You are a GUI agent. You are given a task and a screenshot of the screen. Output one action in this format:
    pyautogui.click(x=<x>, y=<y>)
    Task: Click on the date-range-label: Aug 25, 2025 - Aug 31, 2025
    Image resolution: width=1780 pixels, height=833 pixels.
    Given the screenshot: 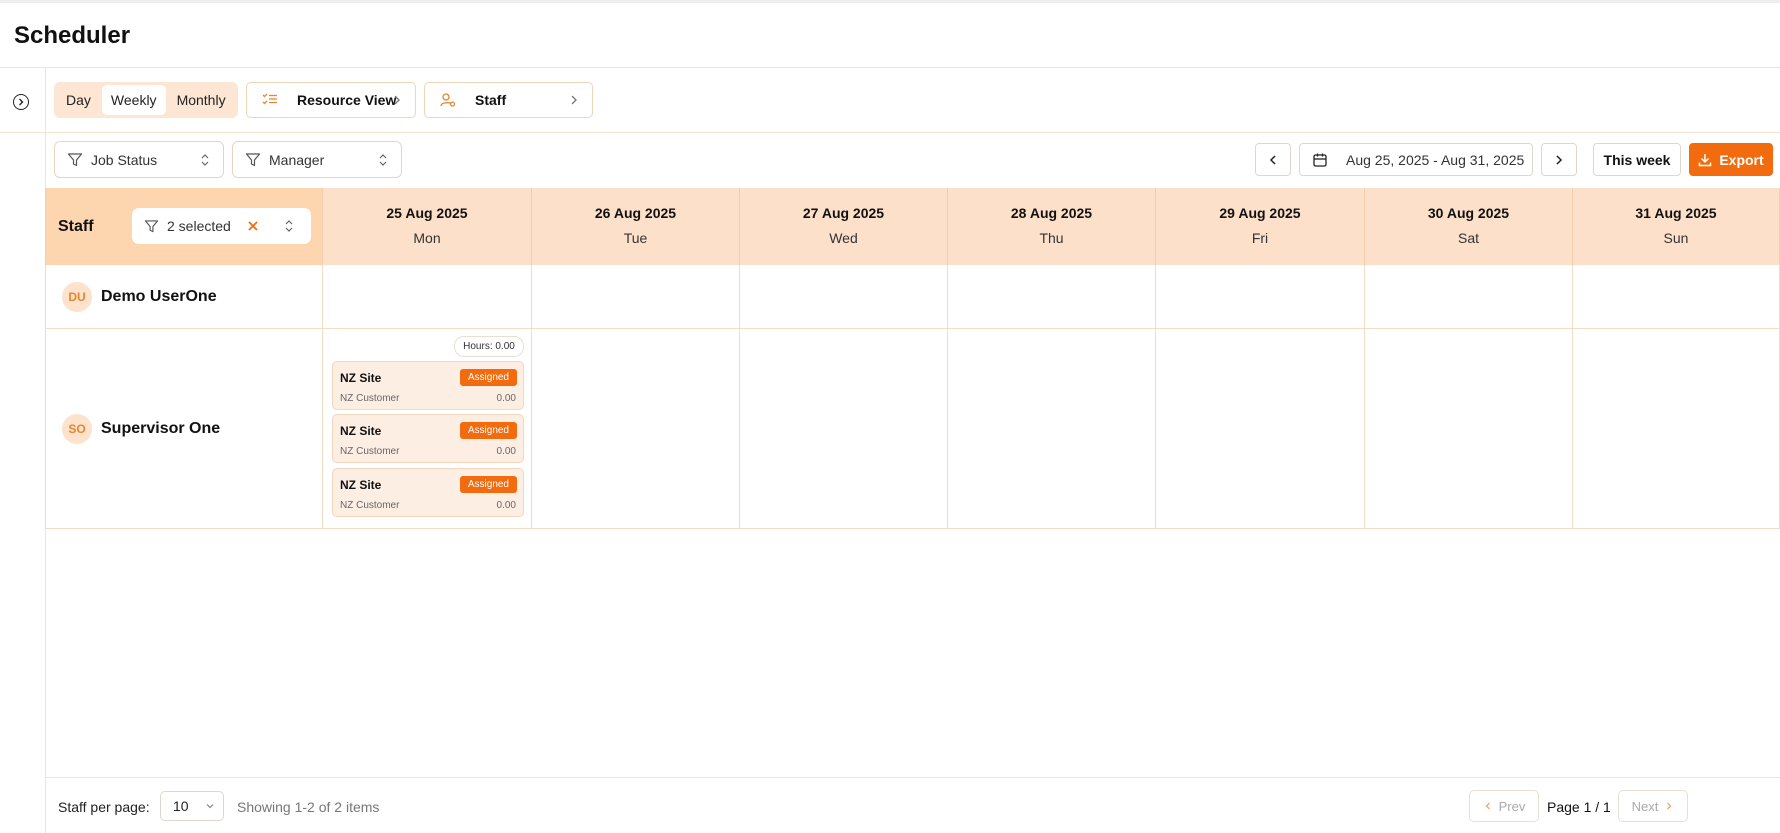 What is the action you would take?
    pyautogui.click(x=1435, y=159)
    